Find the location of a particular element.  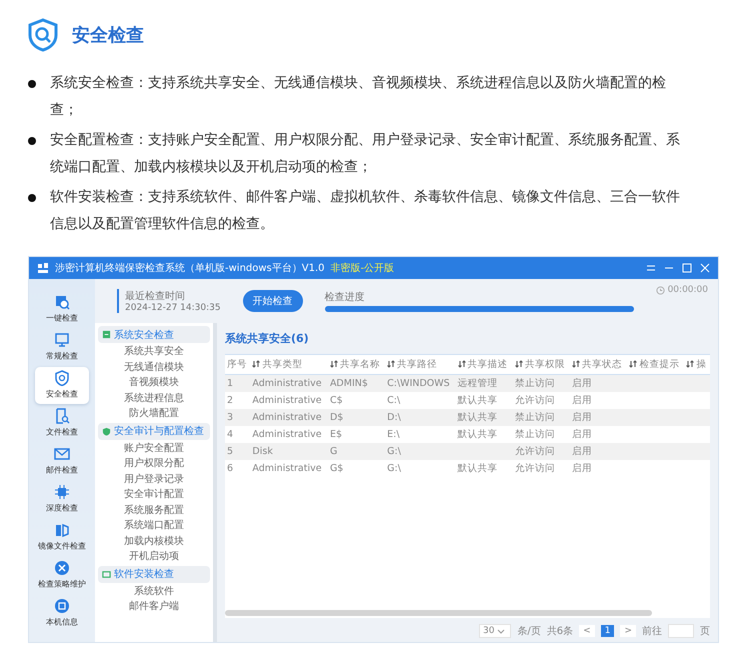

table-cell: 1 is located at coordinates (237, 383).